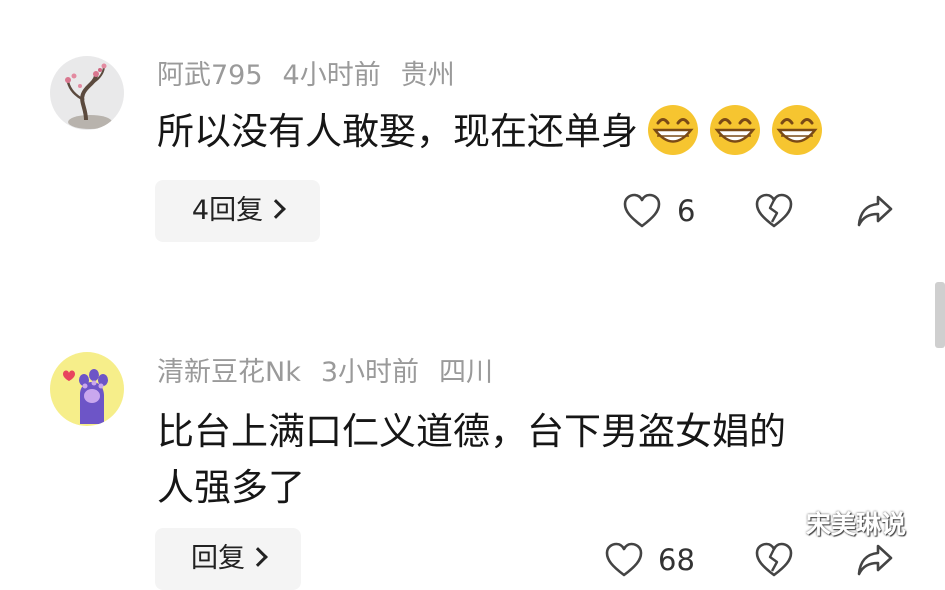 This screenshot has height=590, width=945. I want to click on like-count: 6, so click(686, 211).